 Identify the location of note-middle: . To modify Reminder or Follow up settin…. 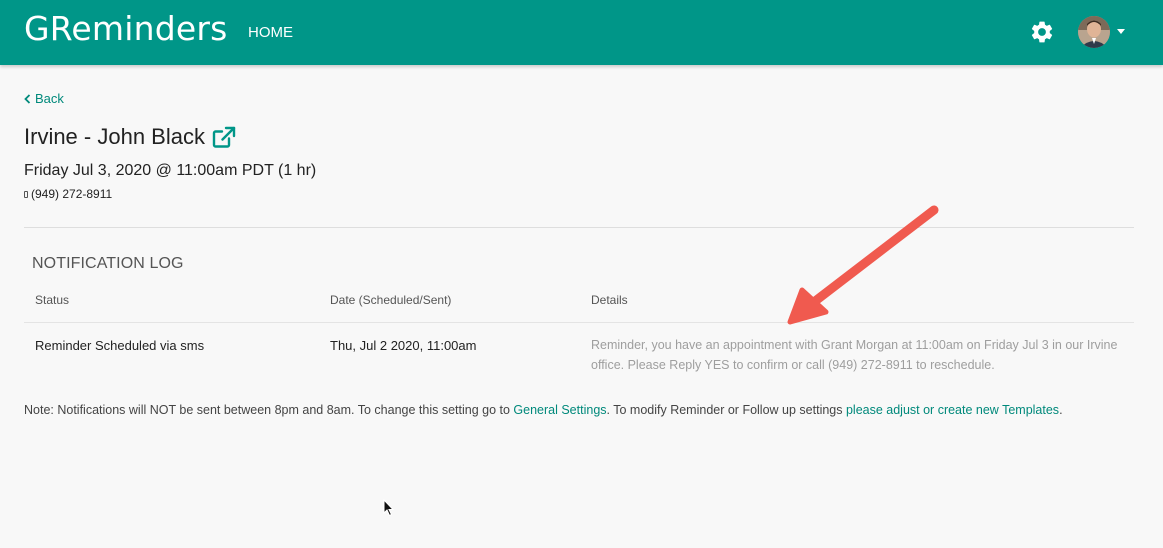
(726, 410).